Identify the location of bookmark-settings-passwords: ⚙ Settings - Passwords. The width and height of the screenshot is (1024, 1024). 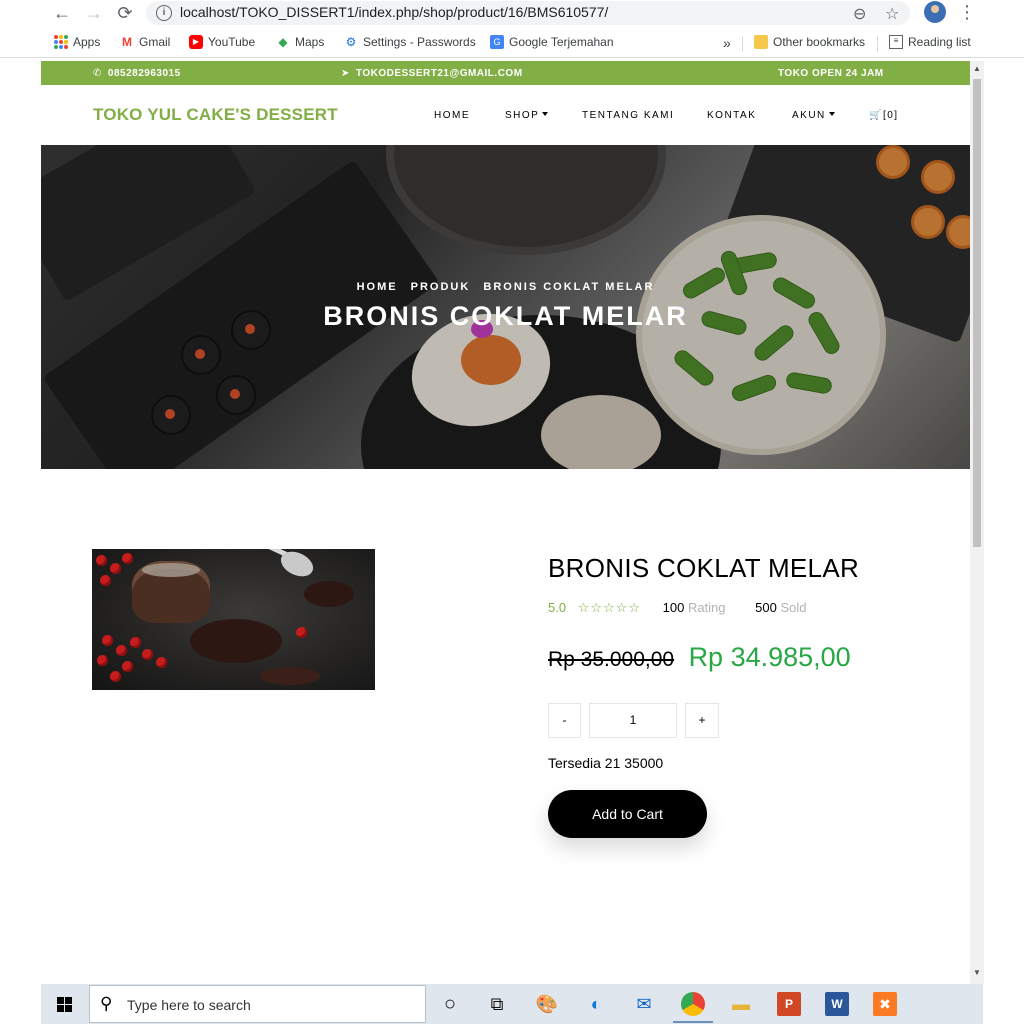
(410, 42).